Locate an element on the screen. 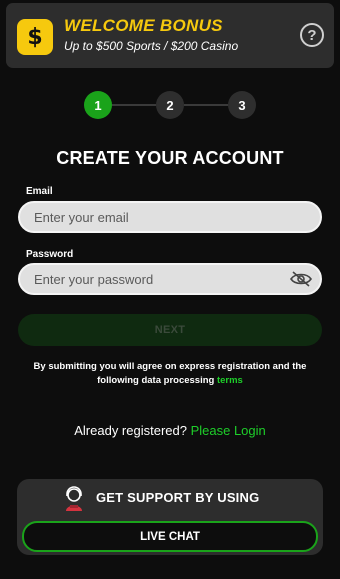 This screenshot has height=579, width=340. dollar-icon: $ is located at coordinates (35, 37).